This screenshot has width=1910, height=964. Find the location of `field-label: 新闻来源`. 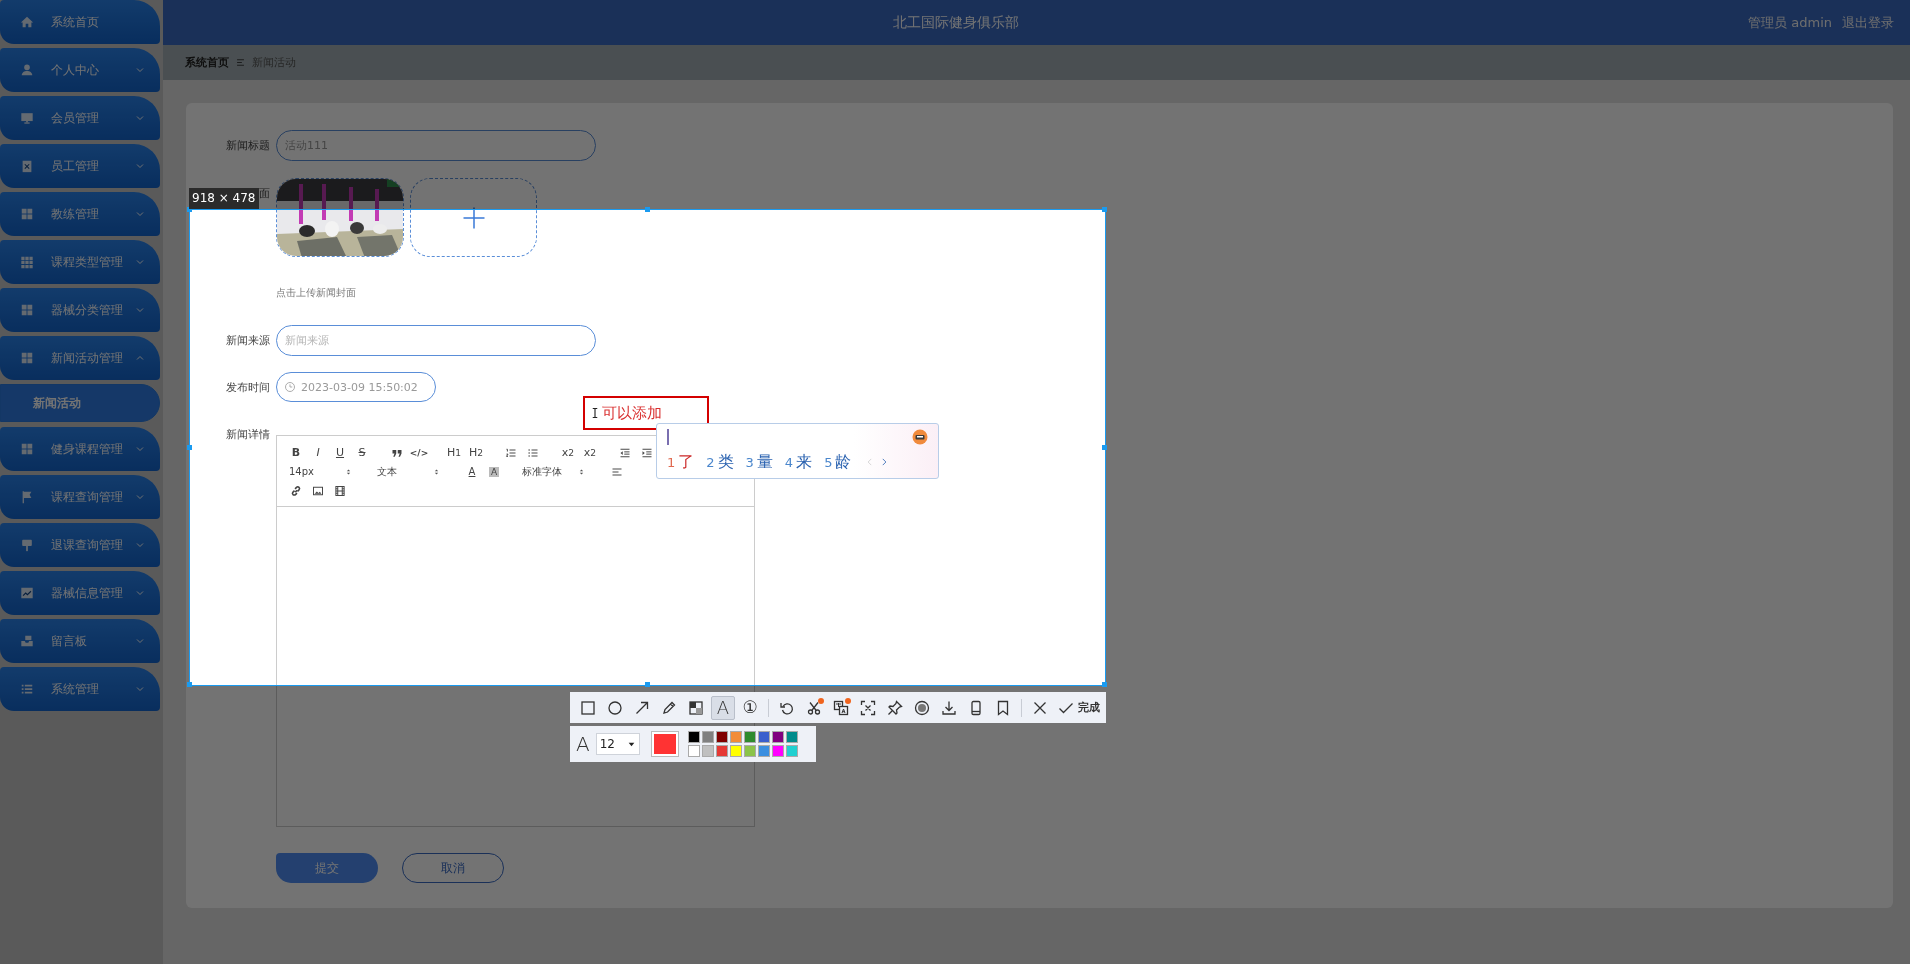

field-label: 新闻来源 is located at coordinates (248, 340).